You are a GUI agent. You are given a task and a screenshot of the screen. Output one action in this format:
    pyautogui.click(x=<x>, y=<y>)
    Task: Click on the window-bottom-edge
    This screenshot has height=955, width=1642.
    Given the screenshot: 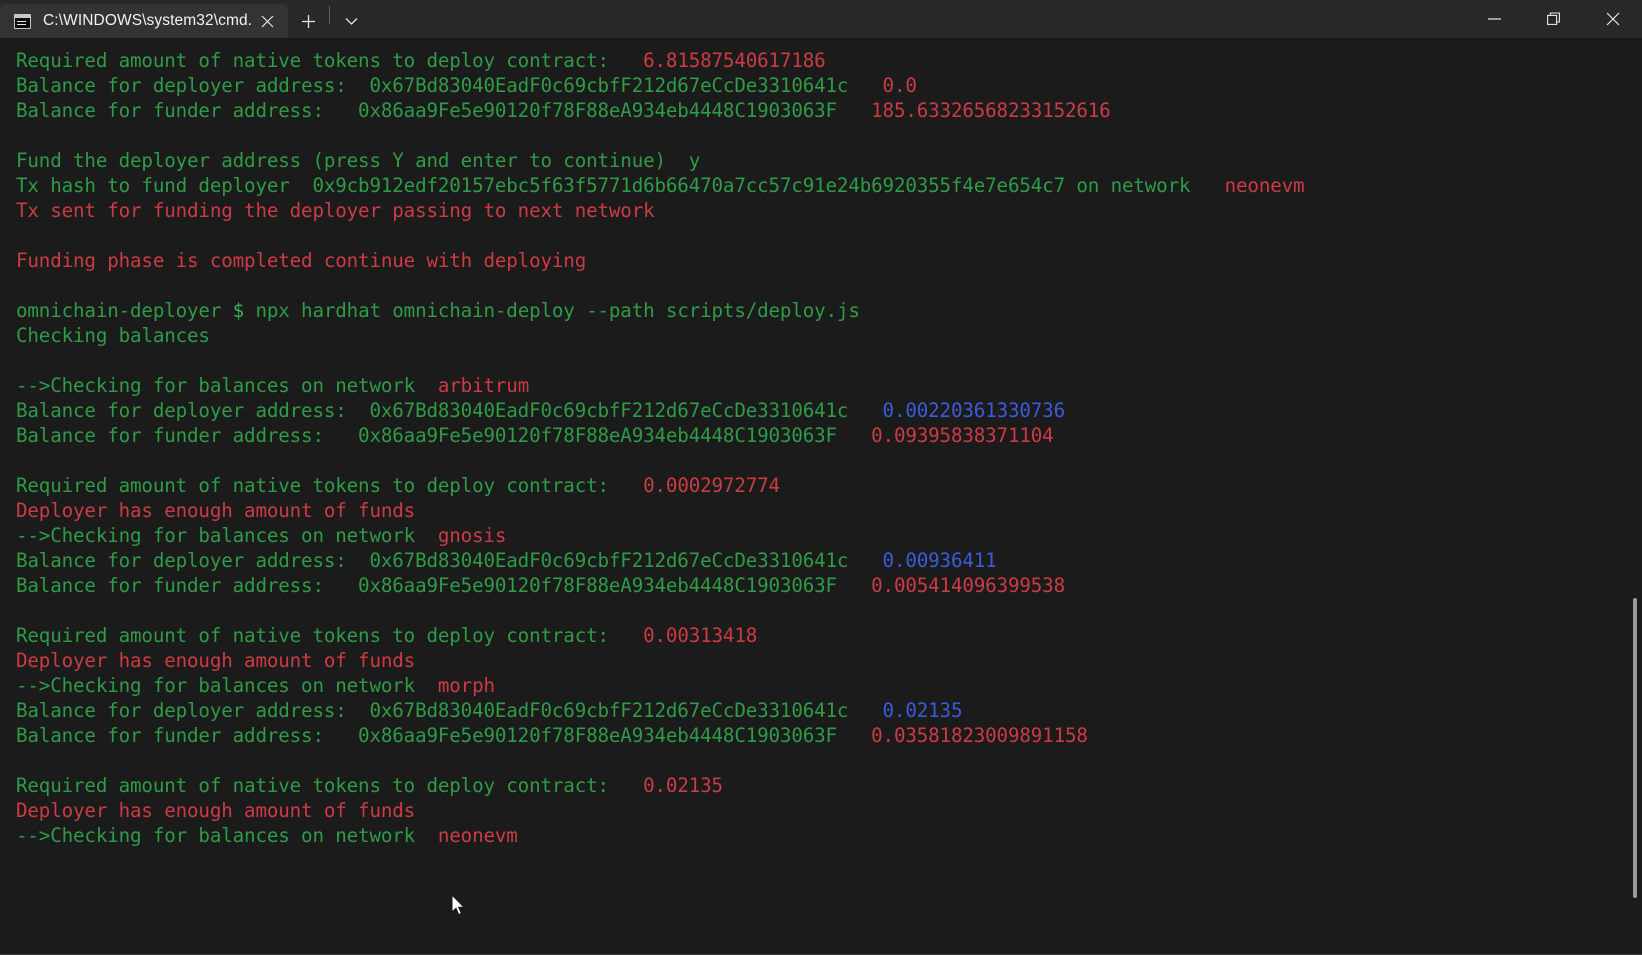 What is the action you would take?
    pyautogui.click(x=821, y=953)
    